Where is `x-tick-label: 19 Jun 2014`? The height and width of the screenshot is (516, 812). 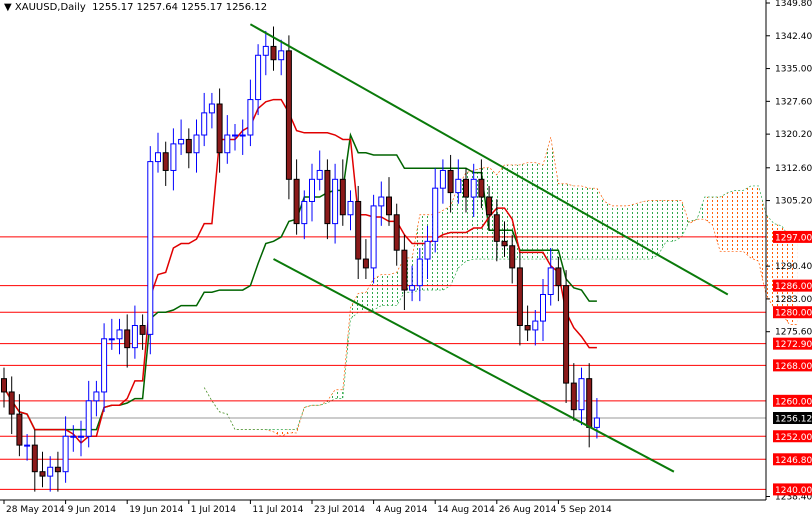 x-tick-label: 19 Jun 2014 is located at coordinates (156, 510).